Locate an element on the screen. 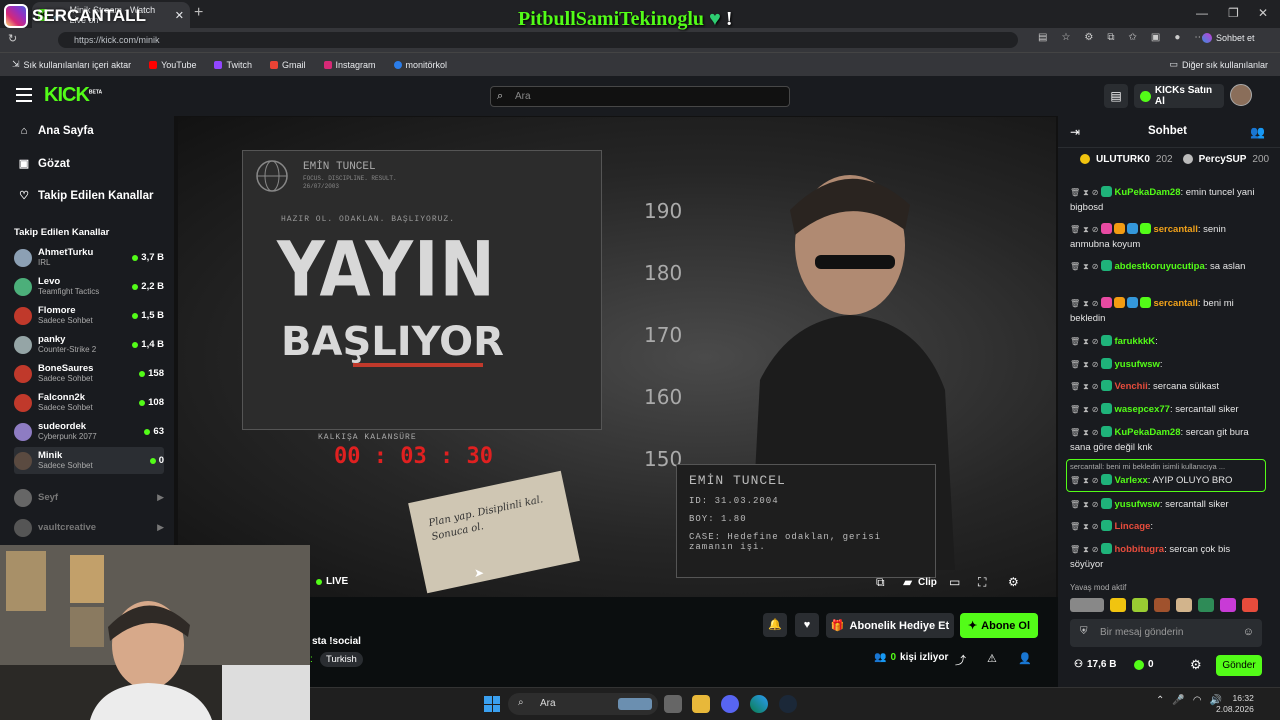  sidebar-channel-ahmetturku: AhmetTurku IRL 3,7 B is located at coordinates (89, 257).